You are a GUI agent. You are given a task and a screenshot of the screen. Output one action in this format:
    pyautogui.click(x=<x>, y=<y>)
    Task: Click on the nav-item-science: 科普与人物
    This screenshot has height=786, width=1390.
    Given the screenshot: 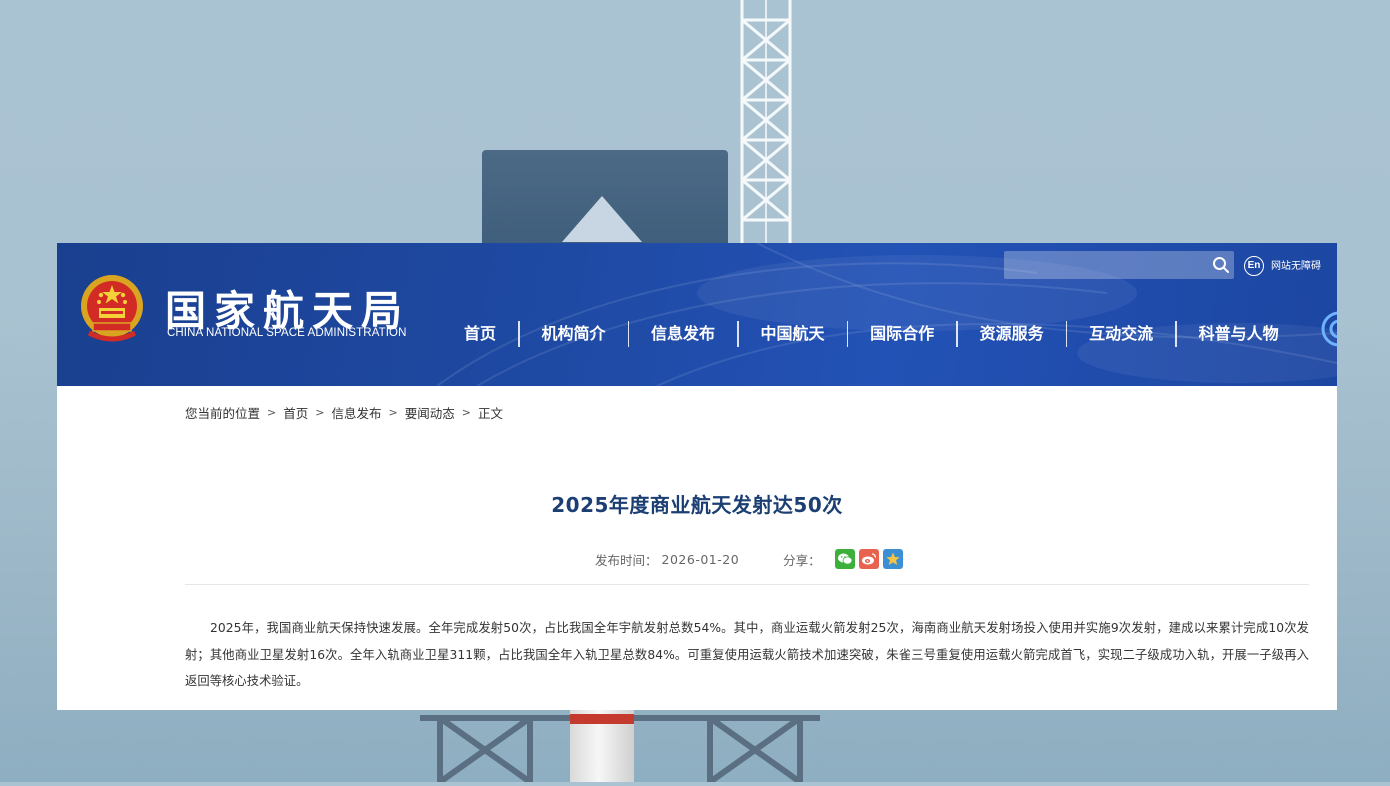 What is the action you would take?
    pyautogui.click(x=1239, y=334)
    